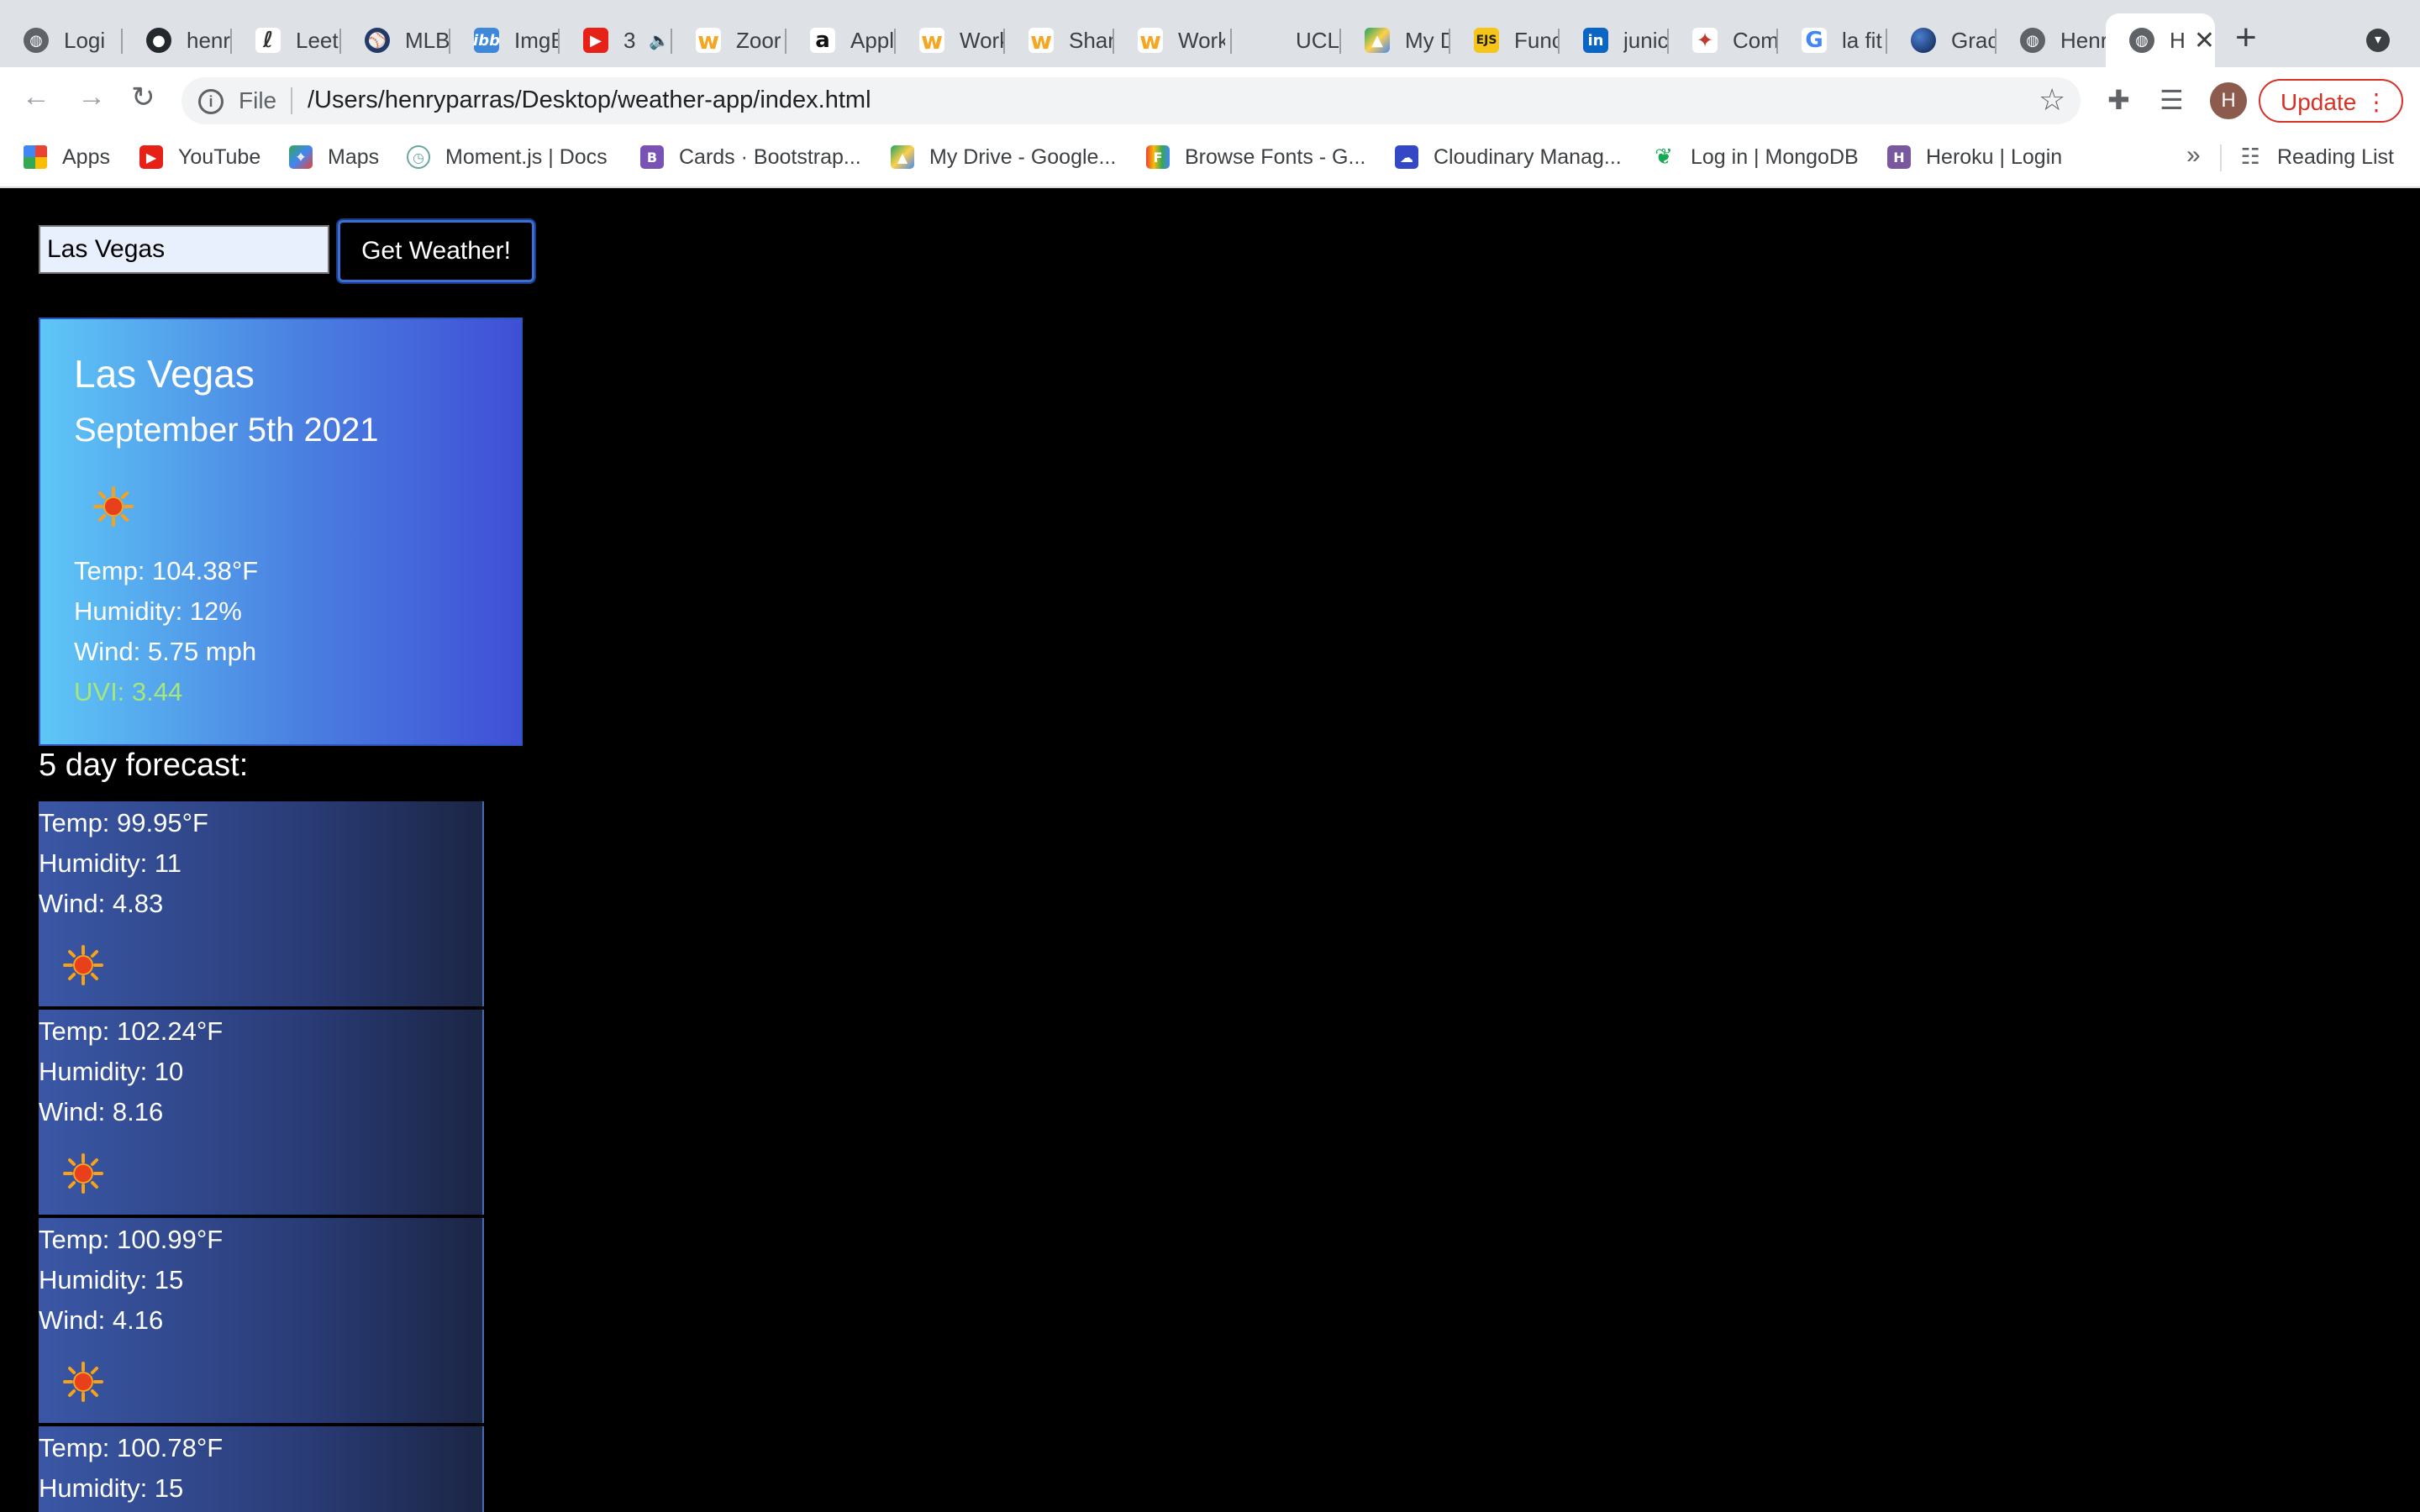  What do you see at coordinates (1268, 40) in the screenshot?
I see `ucla-icon` at bounding box center [1268, 40].